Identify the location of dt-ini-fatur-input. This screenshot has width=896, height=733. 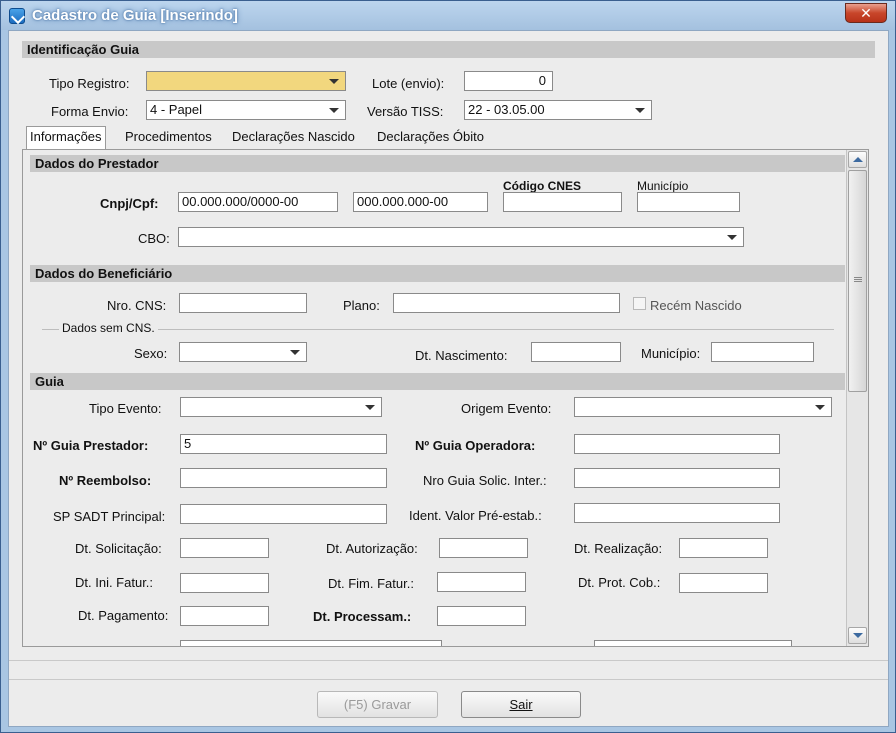
(224, 583).